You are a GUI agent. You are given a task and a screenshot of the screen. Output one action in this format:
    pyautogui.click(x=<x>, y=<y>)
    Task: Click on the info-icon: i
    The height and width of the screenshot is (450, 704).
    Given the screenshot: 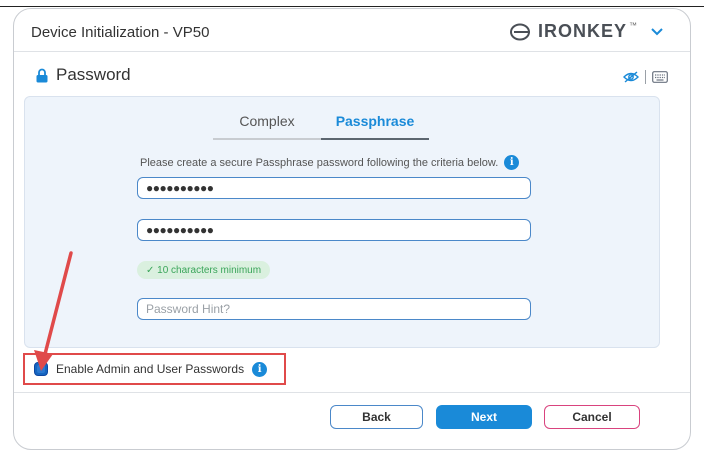 What is the action you would take?
    pyautogui.click(x=512, y=162)
    